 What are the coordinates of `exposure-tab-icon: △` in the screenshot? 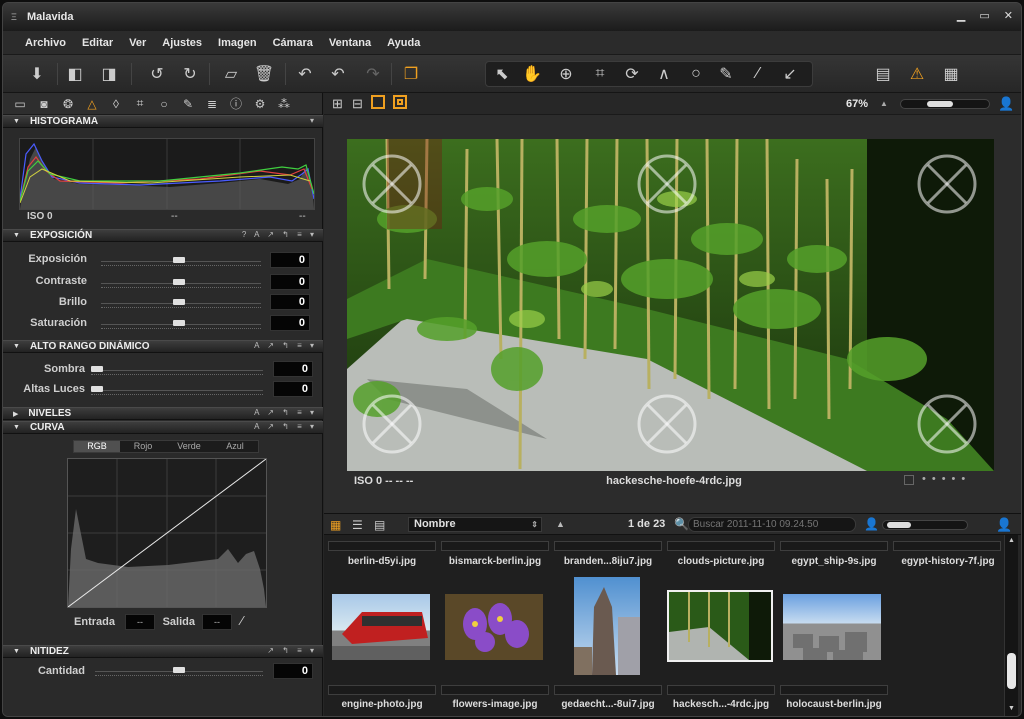 It's located at (92, 104).